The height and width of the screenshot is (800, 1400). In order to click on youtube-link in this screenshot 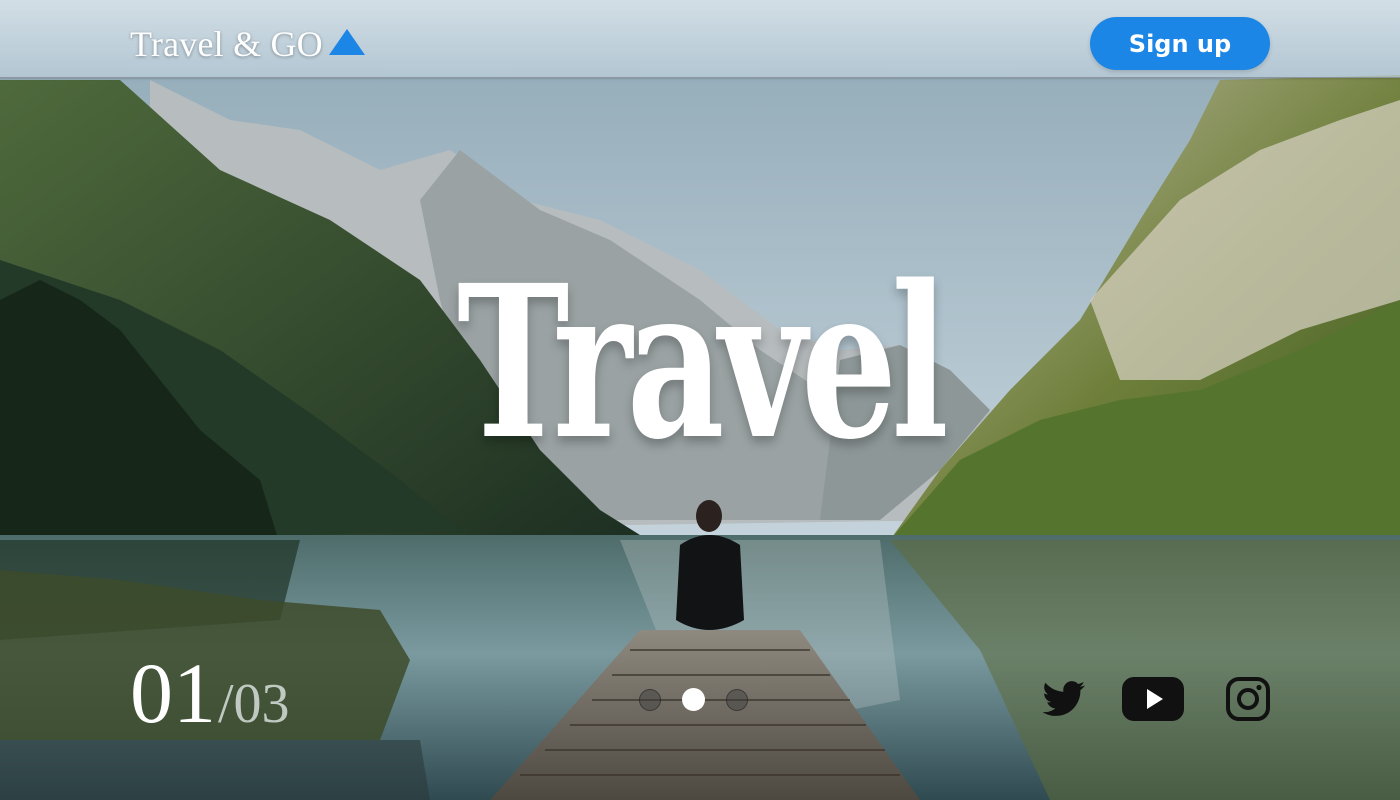, I will do `click(1153, 699)`.